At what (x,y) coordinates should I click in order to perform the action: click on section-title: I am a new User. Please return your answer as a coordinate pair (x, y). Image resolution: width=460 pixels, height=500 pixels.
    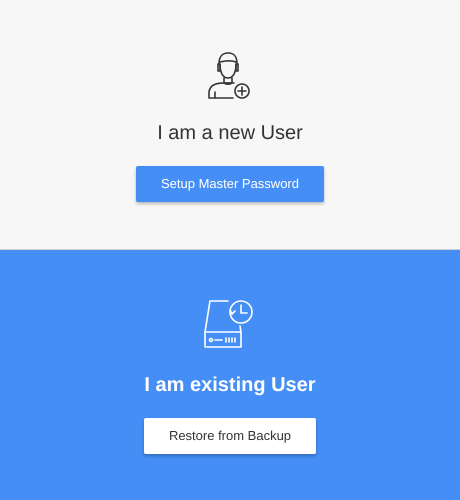
    Looking at the image, I should click on (230, 133).